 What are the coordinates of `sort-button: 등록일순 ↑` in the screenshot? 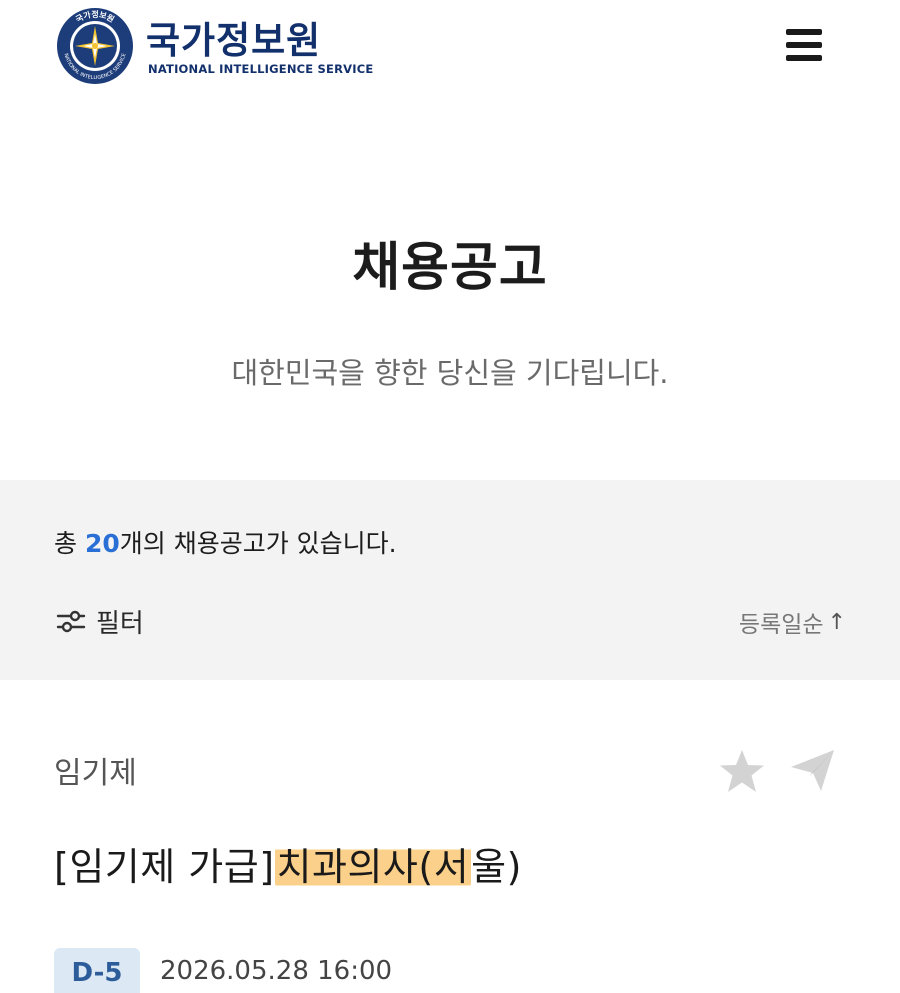 It's located at (792, 622).